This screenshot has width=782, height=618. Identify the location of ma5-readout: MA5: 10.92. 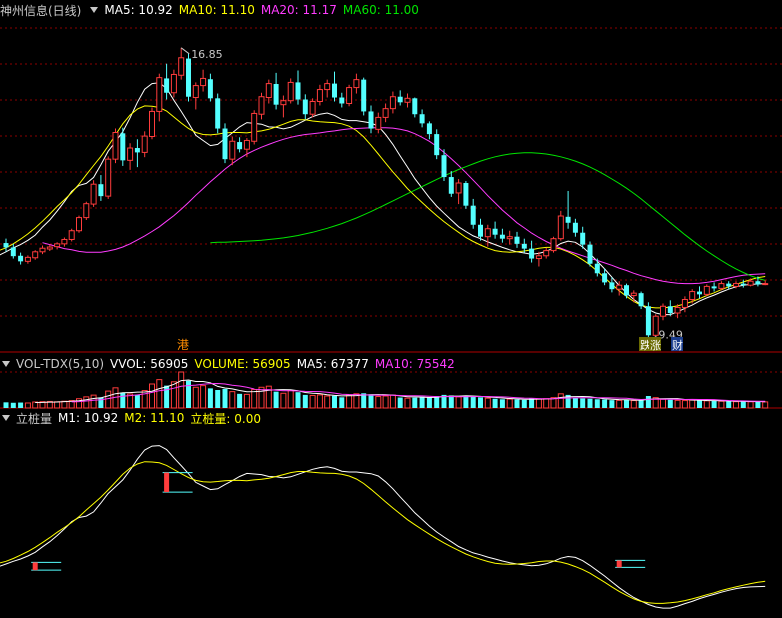
(138, 10).